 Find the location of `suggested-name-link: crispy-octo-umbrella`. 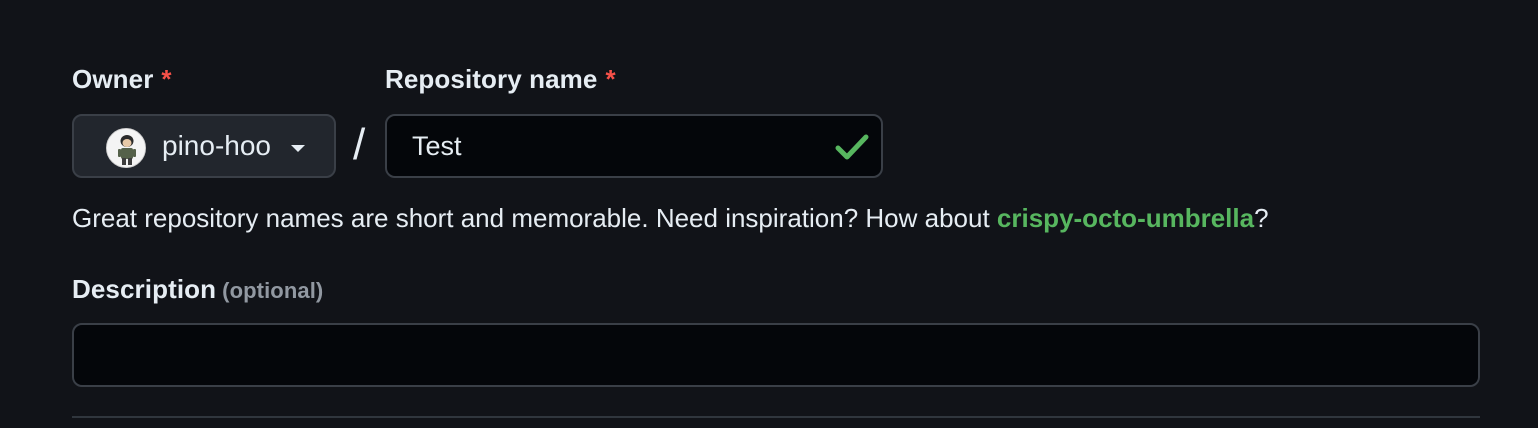

suggested-name-link: crispy-octo-umbrella is located at coordinates (1125, 218).